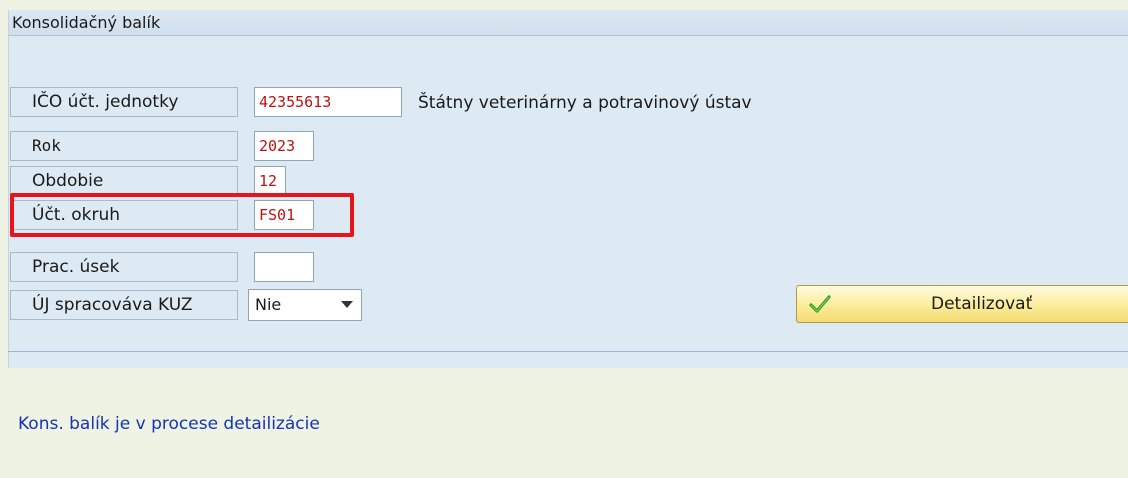 The image size is (1128, 478). What do you see at coordinates (305, 305) in the screenshot?
I see `kuz-dropdown: Nie` at bounding box center [305, 305].